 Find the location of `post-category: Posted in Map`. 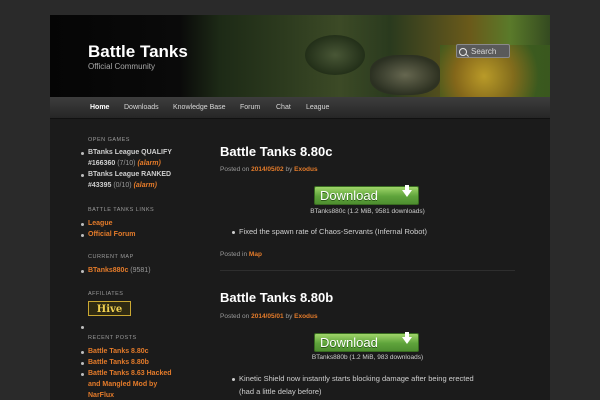

post-category: Posted in Map is located at coordinates (241, 254).